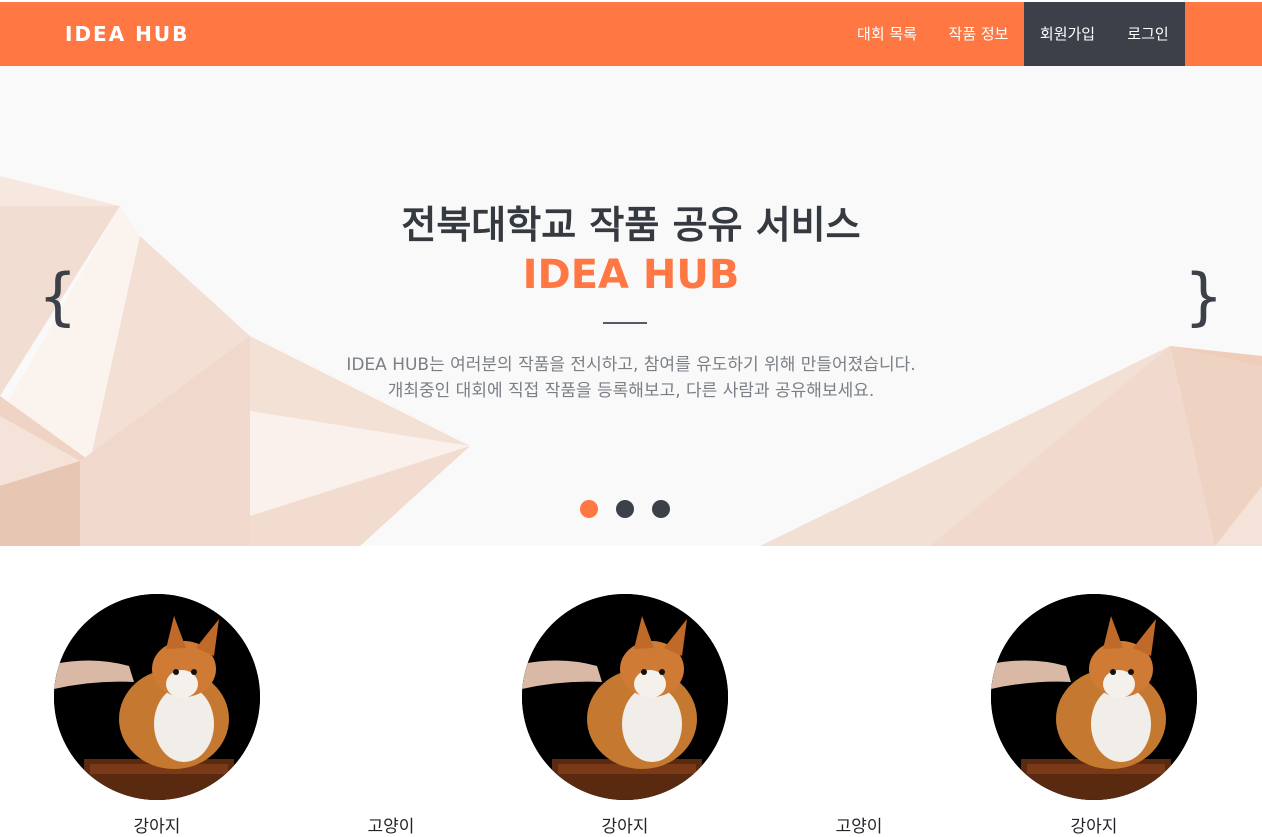 Image resolution: width=1262 pixels, height=837 pixels. What do you see at coordinates (631, 391) in the screenshot?
I see `hero-description-line-2: 개최중인 대회에 직접 작품을 등록해보고, 다른 사람과 공유해보세요.` at bounding box center [631, 391].